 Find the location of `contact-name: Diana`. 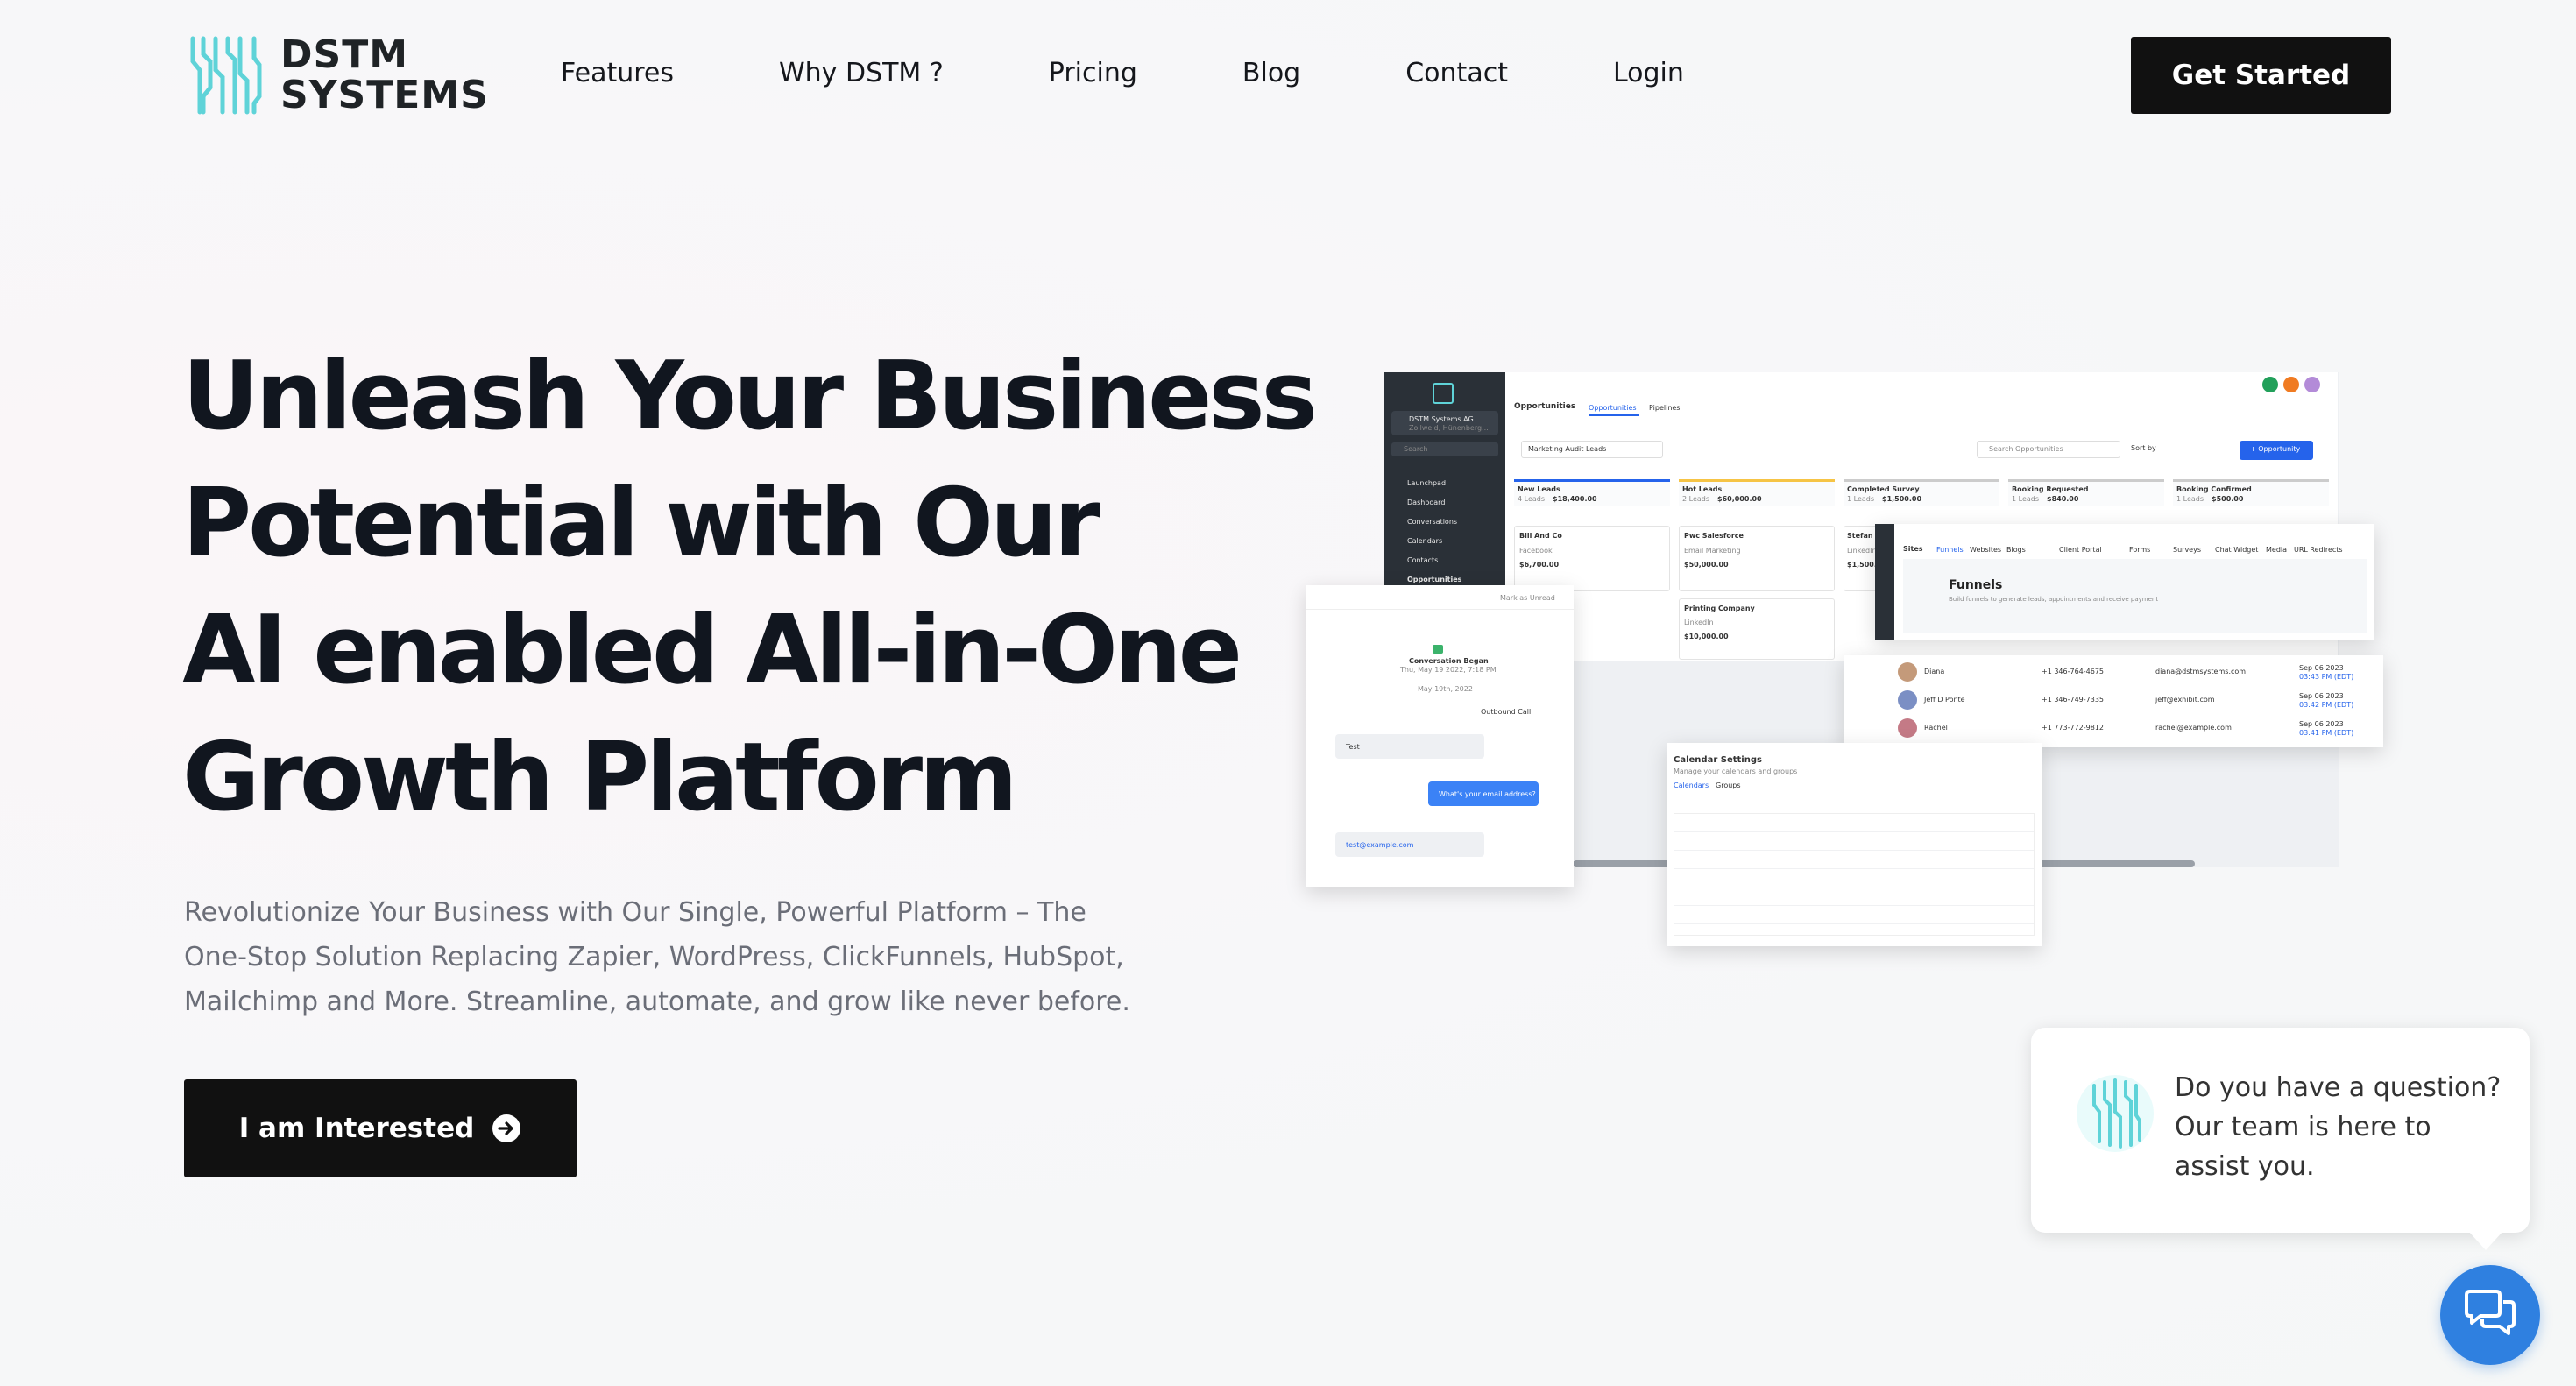

contact-name: Diana is located at coordinates (1934, 671).